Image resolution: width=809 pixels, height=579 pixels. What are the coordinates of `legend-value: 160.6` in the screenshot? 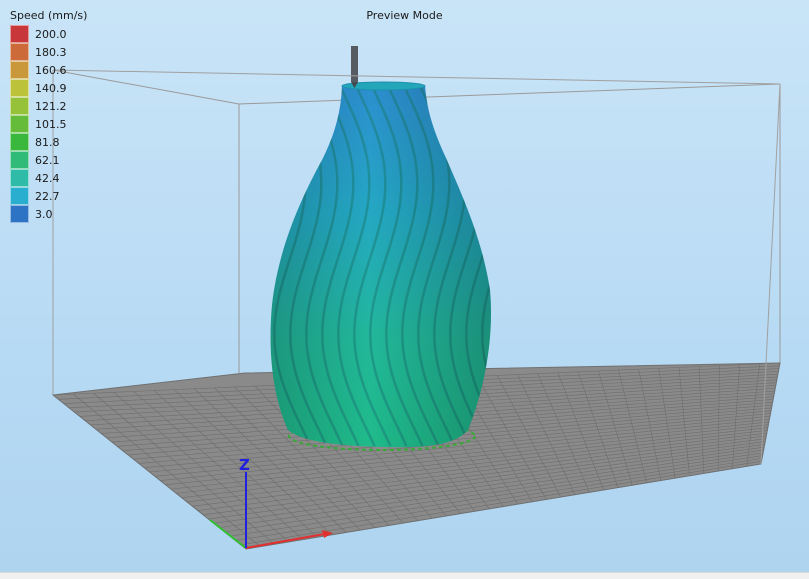 It's located at (51, 70).